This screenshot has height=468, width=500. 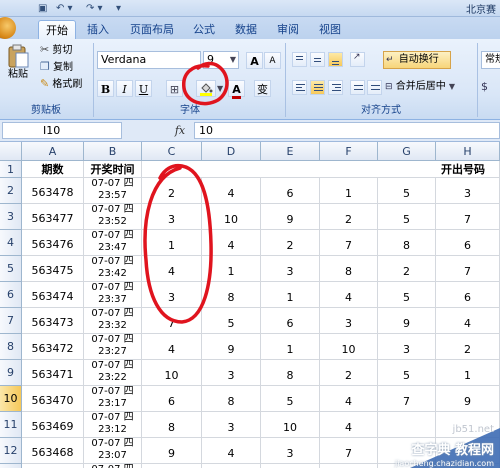 What do you see at coordinates (56, 50) in the screenshot?
I see `cut-button: ✂ 剪切` at bounding box center [56, 50].